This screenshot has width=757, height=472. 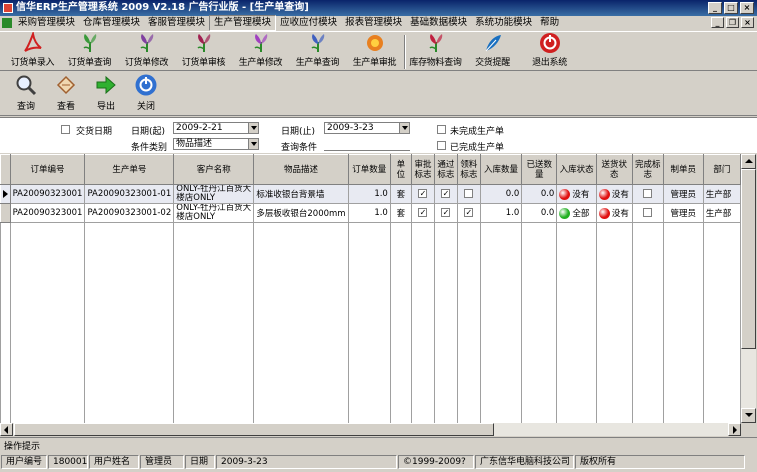 I want to click on pick-flag-cell: ✓, so click(x=468, y=213).